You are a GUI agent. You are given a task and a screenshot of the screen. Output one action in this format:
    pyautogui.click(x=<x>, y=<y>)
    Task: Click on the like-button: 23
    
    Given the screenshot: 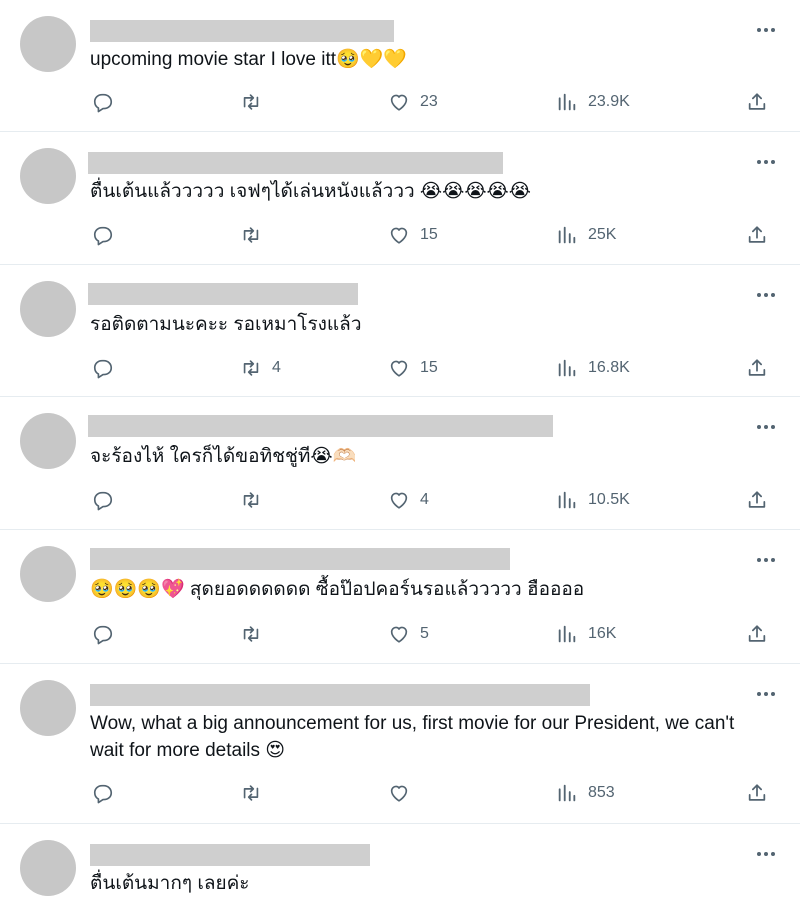 What is the action you would take?
    pyautogui.click(x=413, y=102)
    